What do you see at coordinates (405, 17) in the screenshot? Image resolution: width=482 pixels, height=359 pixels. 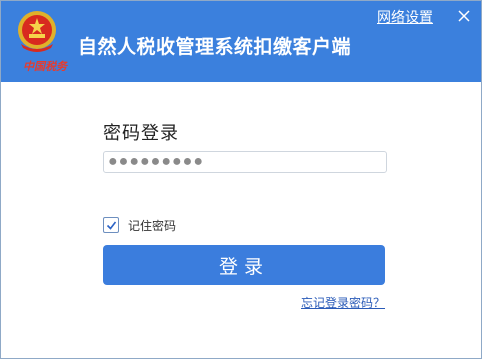 I see `network-settings-link: 网络设置` at bounding box center [405, 17].